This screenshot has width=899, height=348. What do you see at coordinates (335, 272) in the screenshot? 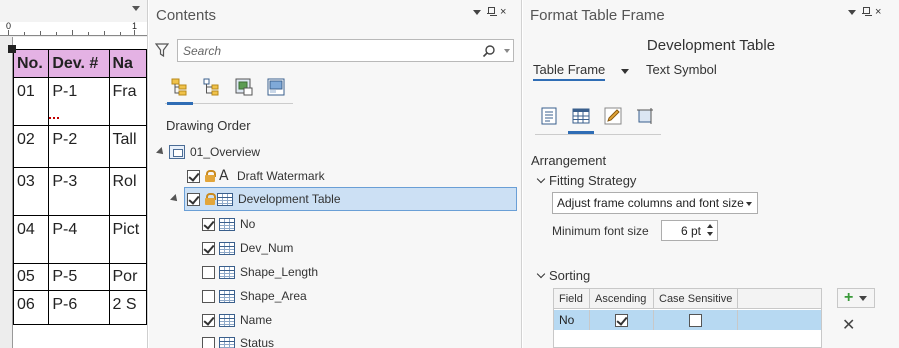
I see `tree-item-field: Shape_Length` at bounding box center [335, 272].